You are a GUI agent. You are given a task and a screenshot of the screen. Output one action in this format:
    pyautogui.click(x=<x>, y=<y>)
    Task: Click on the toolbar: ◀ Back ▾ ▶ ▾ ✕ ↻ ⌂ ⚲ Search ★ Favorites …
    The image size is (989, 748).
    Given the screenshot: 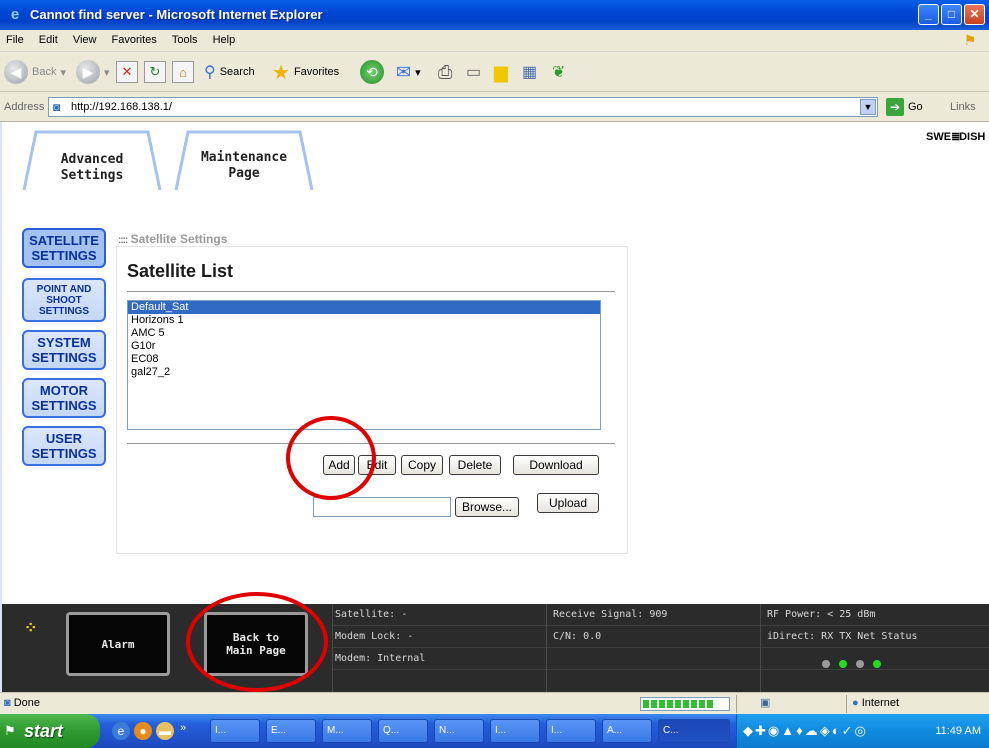 What is the action you would take?
    pyautogui.click(x=494, y=72)
    